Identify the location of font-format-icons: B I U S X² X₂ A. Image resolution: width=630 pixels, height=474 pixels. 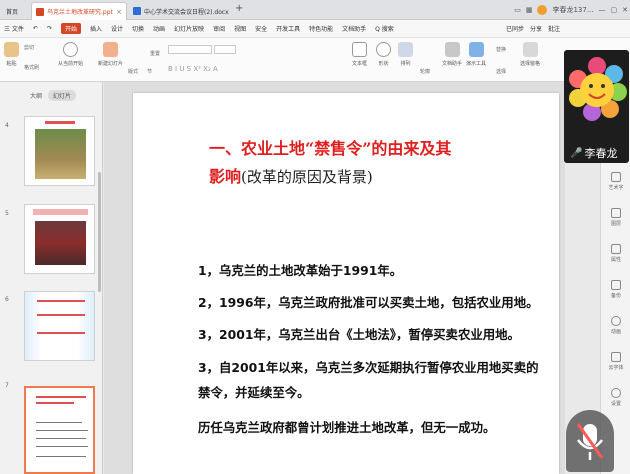
(193, 69).